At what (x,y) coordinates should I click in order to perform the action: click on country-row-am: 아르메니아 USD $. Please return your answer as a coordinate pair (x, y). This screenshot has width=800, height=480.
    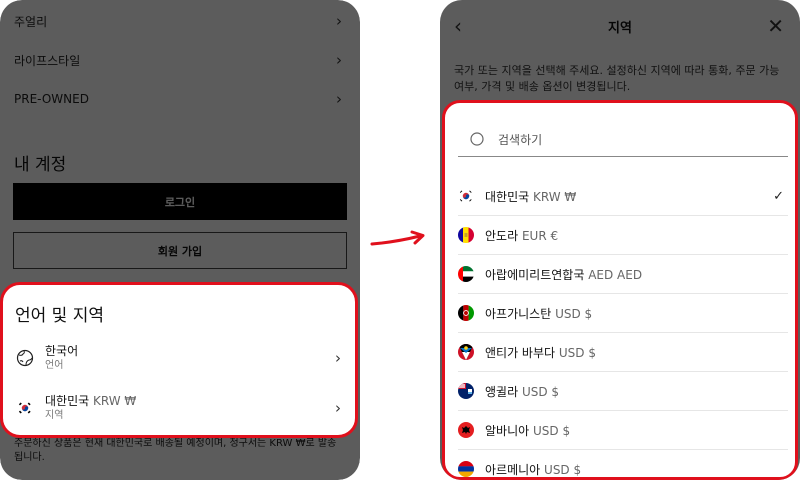
    Looking at the image, I should click on (623, 463).